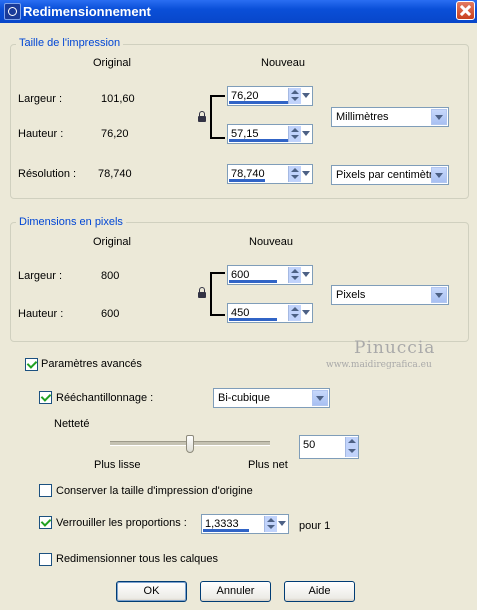  Describe the element at coordinates (137, 559) in the screenshot. I see `resize-all-layers-label: Redimensionner tous les calques` at that location.